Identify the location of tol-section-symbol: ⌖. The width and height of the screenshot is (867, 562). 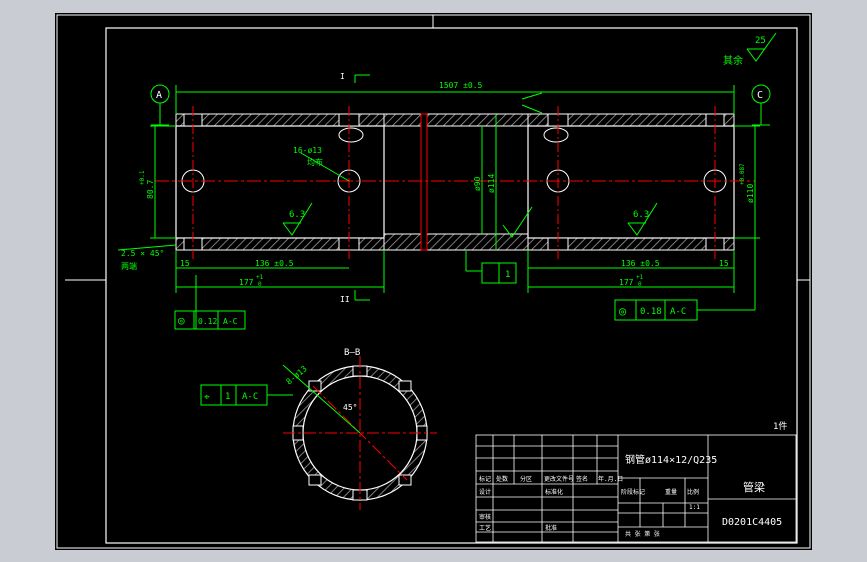
(207, 397).